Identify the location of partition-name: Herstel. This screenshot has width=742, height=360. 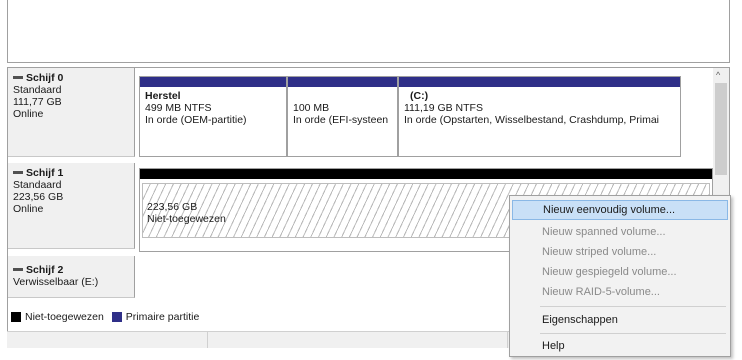
(163, 96).